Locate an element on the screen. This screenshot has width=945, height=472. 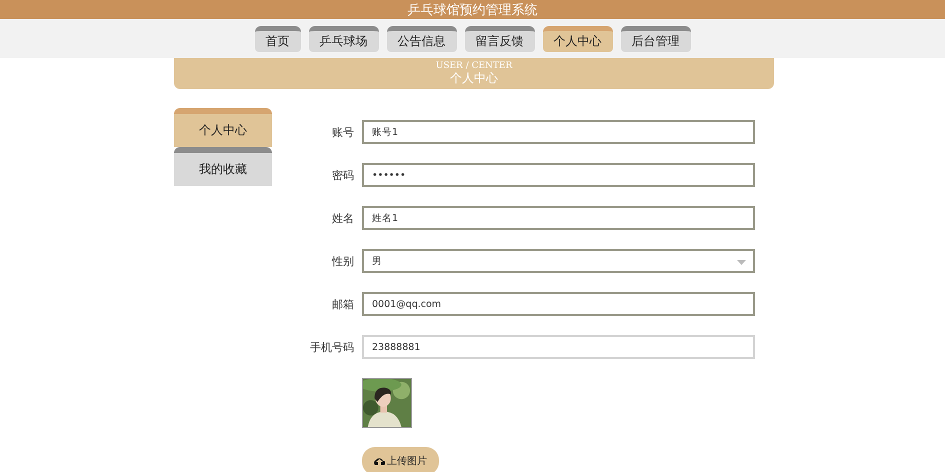
input-field: 0001@qq.com is located at coordinates (558, 304).